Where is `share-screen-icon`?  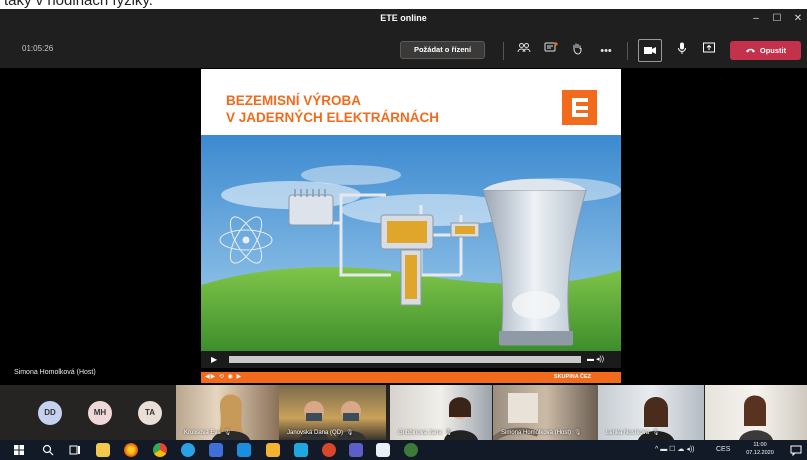 share-screen-icon is located at coordinates (709, 51).